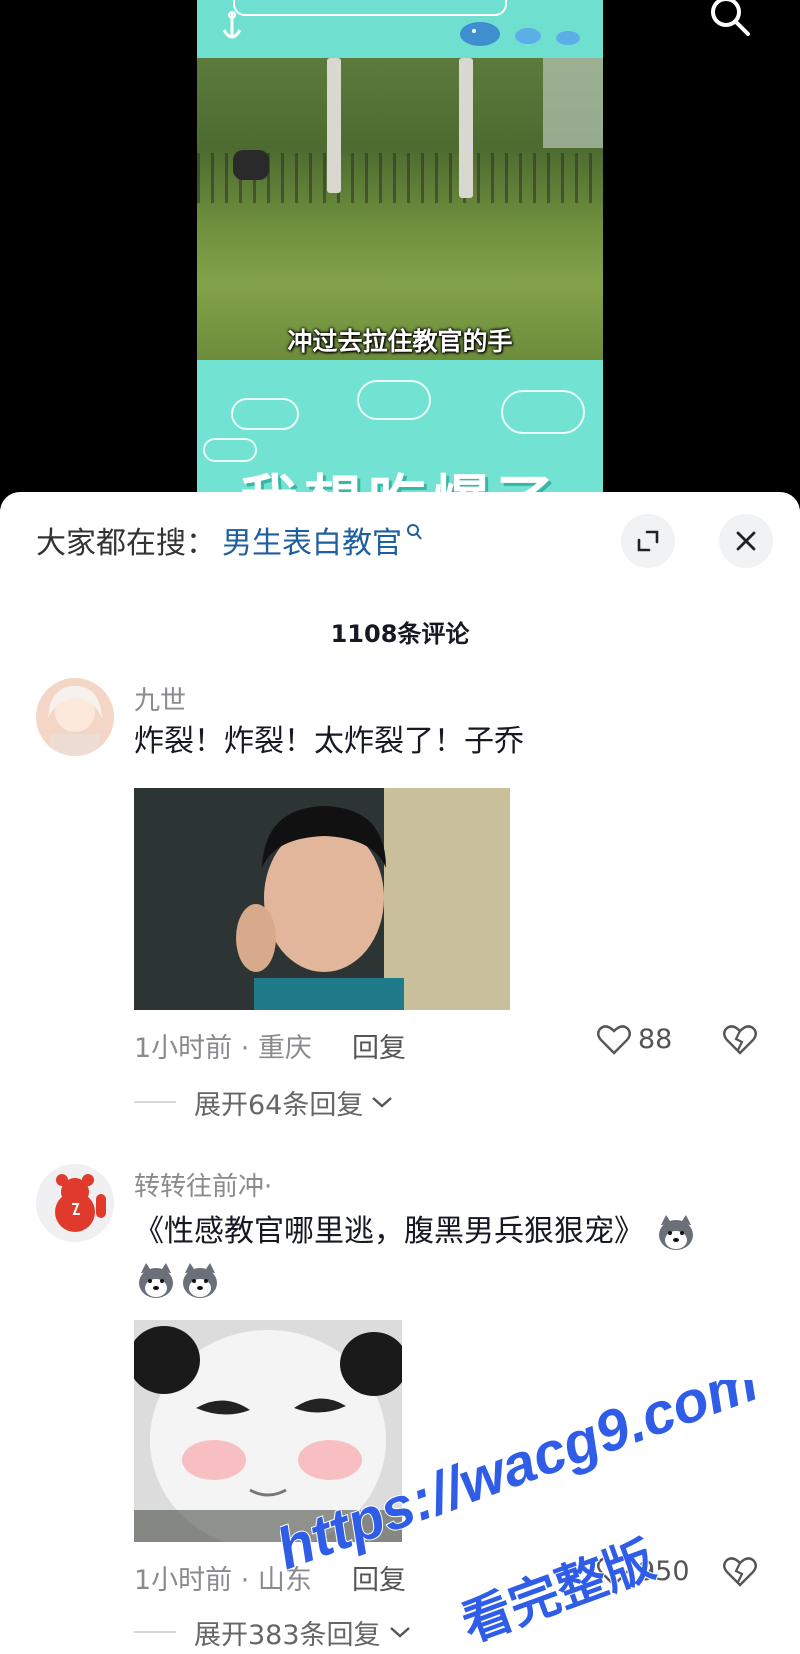 Image resolution: width=800 pixels, height=1654 pixels. What do you see at coordinates (287, 1635) in the screenshot?
I see `expand-replies-label: 展开383条回复` at bounding box center [287, 1635].